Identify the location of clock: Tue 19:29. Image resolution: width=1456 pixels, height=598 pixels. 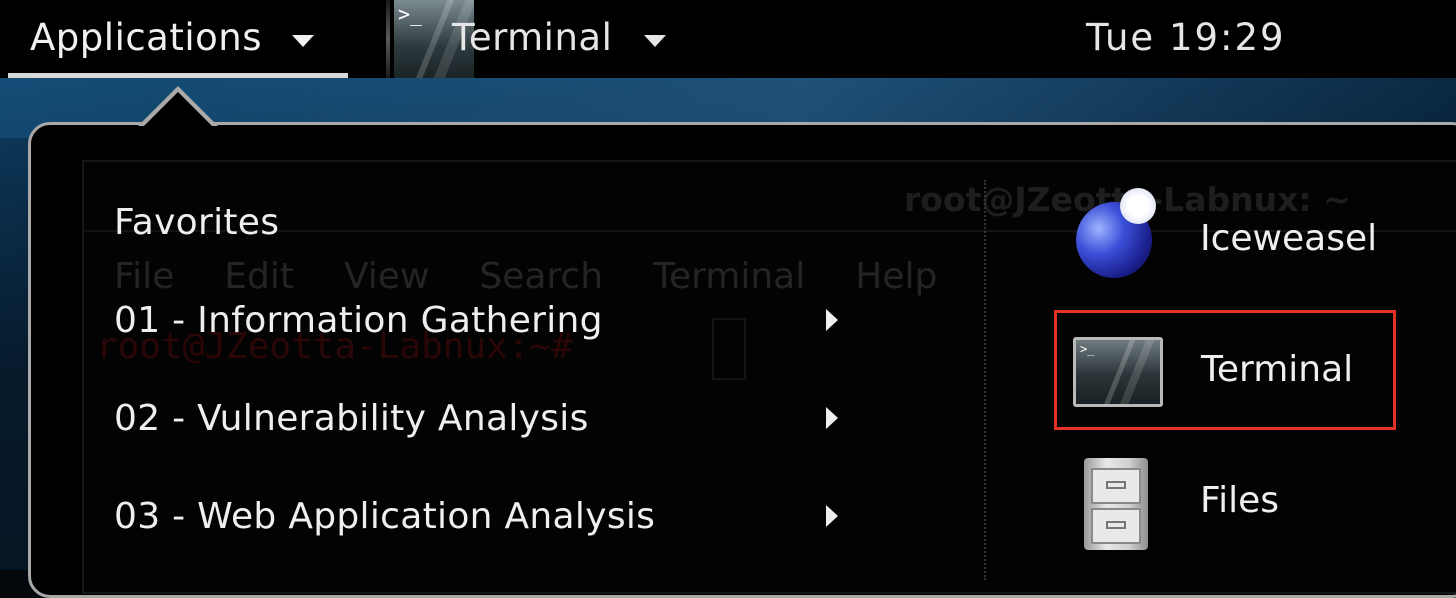
(1186, 37).